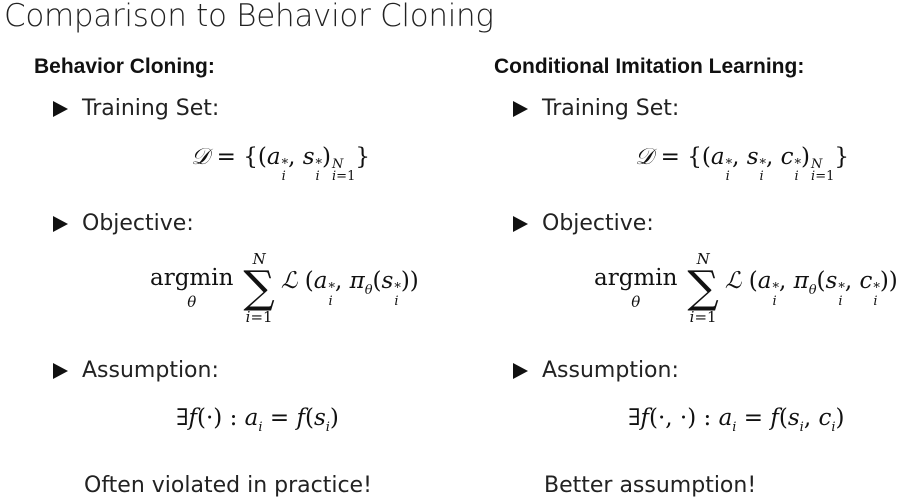 The width and height of the screenshot is (907, 499). What do you see at coordinates (280, 164) in the screenshot?
I see `training-set-formula: 𝒟 = {(a * i, s * i) Ni=1}` at bounding box center [280, 164].